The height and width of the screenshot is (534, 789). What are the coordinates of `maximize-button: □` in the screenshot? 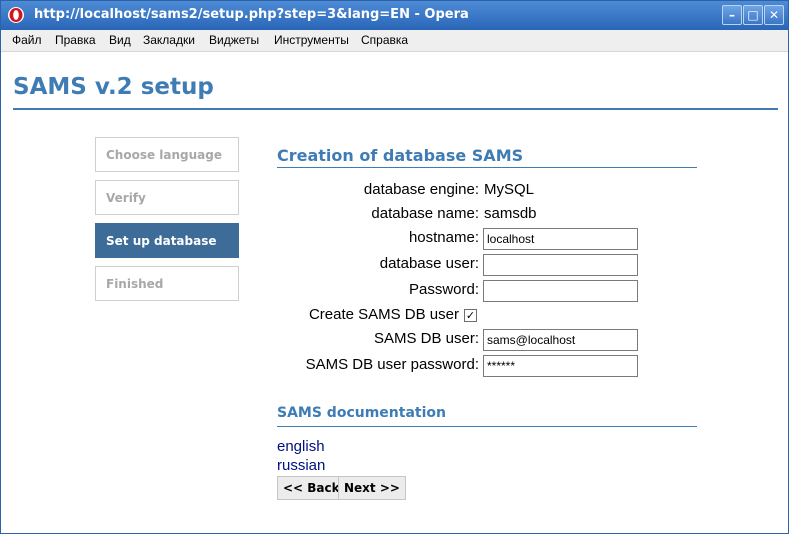 It's located at (753, 15).